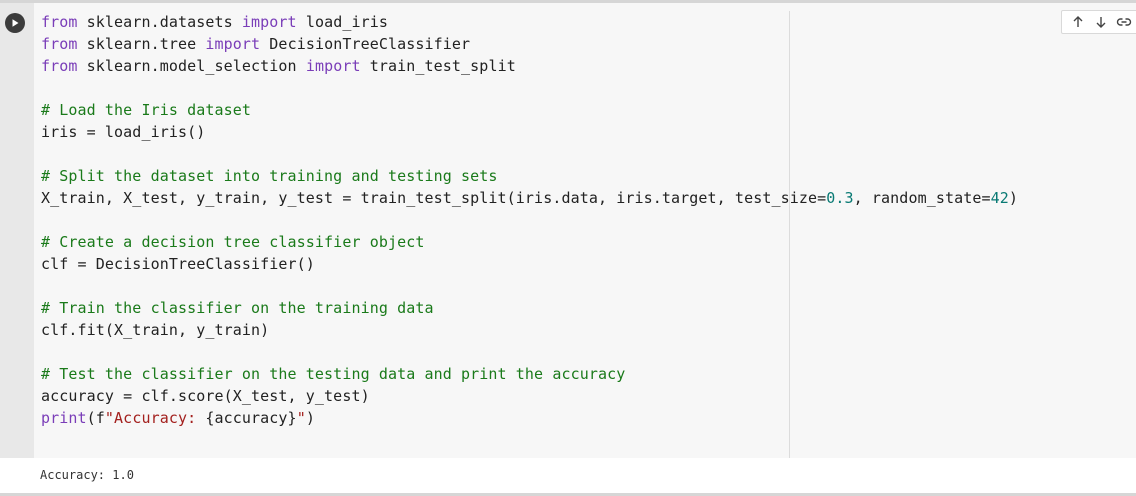 The image size is (1136, 496). I want to click on cell-toolbar, so click(1098, 22).